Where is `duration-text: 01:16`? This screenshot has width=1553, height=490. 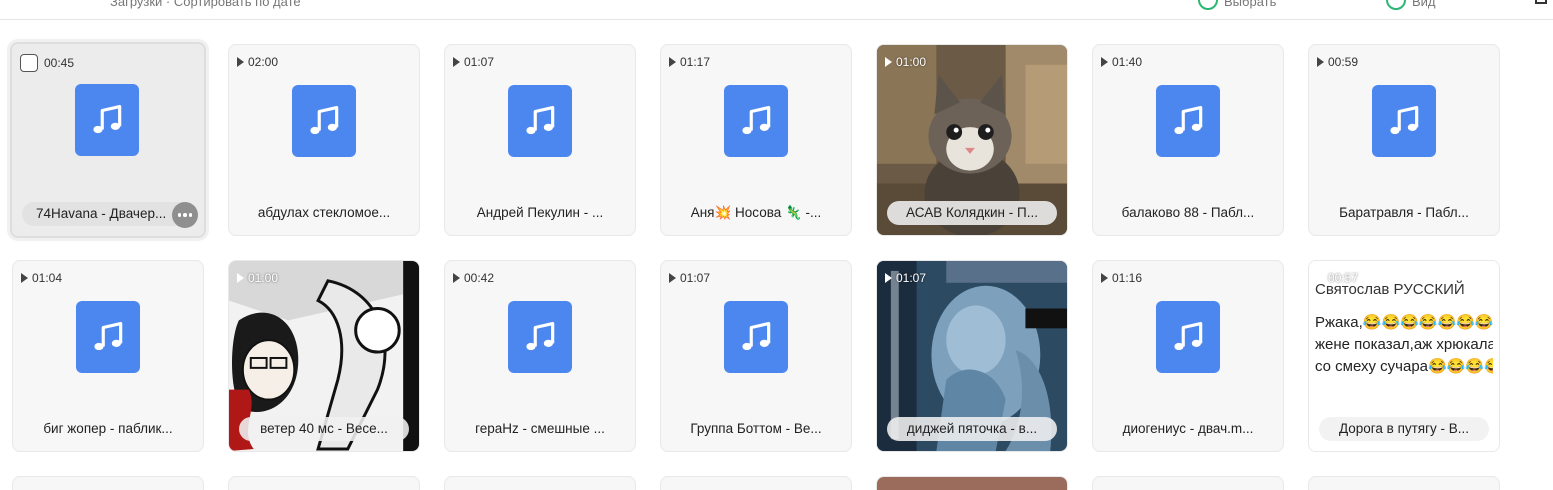
duration-text: 01:16 is located at coordinates (1127, 278).